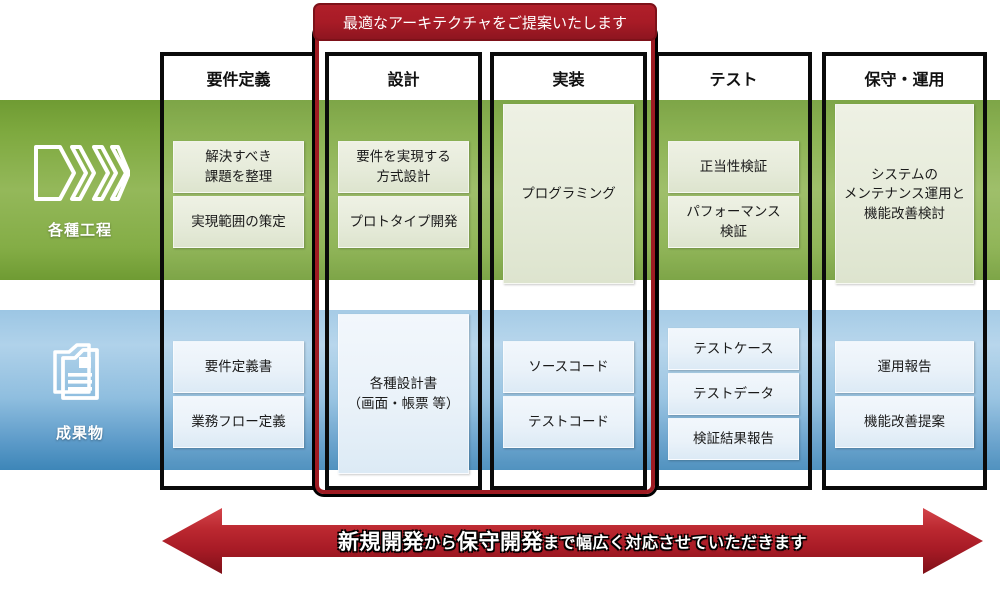 The image size is (1000, 590). Describe the element at coordinates (568, 394) in the screenshot. I see `deliverable-cards-implementation: ソースコード テストコード` at that location.